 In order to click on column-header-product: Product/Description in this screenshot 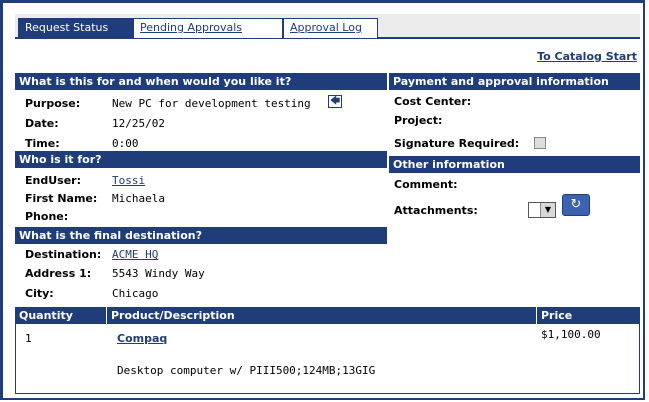, I will do `click(322, 315)`.